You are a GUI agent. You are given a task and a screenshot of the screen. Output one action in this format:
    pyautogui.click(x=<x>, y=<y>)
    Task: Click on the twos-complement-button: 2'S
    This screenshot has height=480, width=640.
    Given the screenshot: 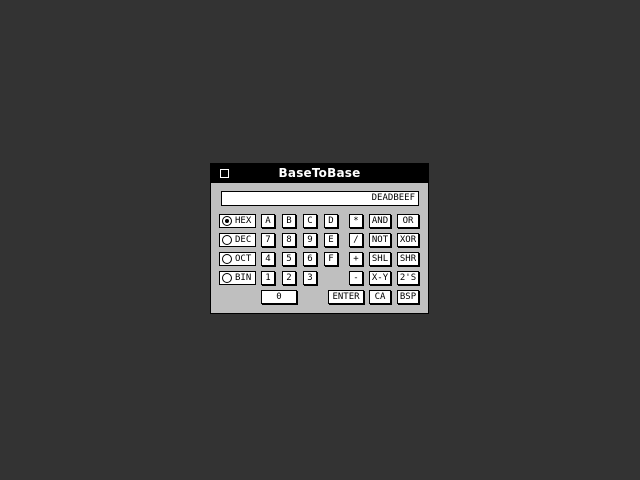 What is the action you would take?
    pyautogui.click(x=408, y=278)
    